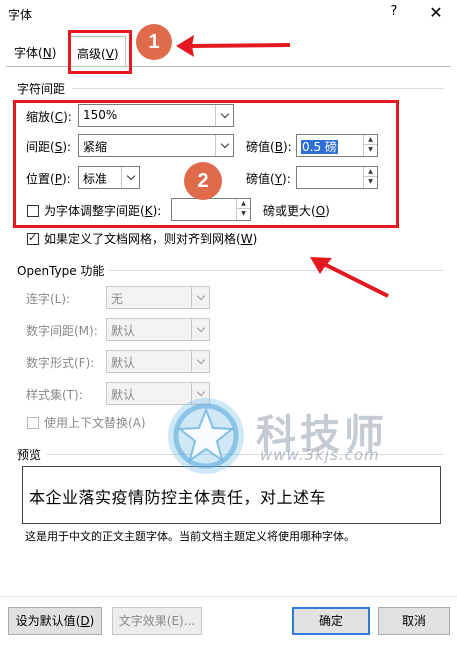  What do you see at coordinates (206, 436) in the screenshot?
I see `watermark-star-logo-icon` at bounding box center [206, 436].